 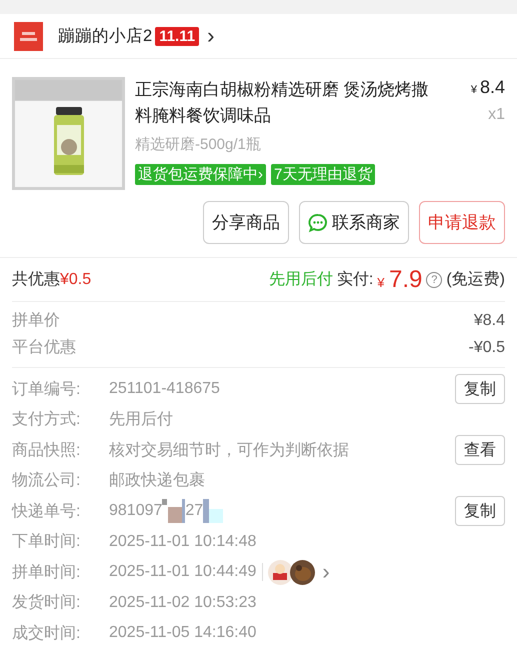 I want to click on view-button: 查看, so click(x=480, y=450).